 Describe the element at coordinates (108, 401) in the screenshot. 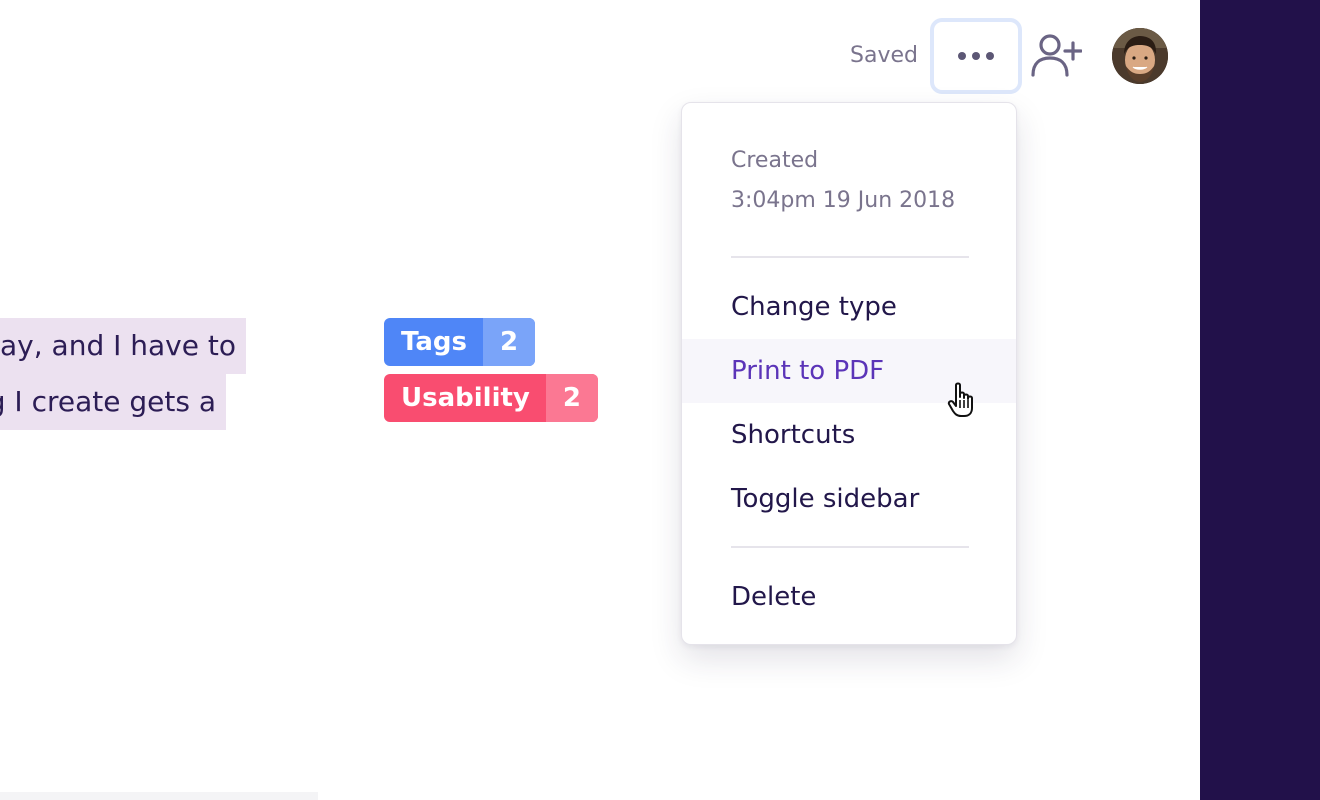

I see `highlighted-text: g I create gets a` at that location.